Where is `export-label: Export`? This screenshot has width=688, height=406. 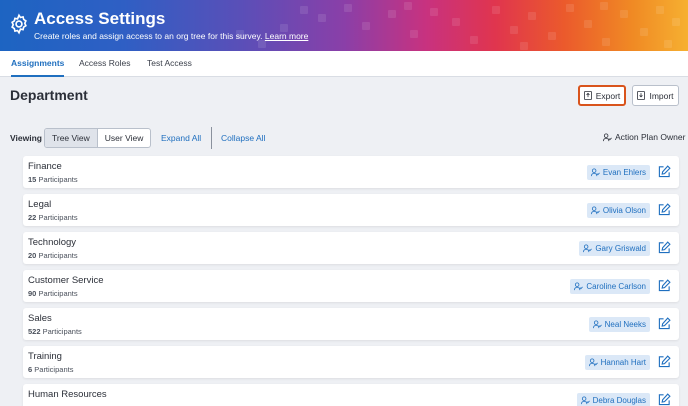 export-label: Export is located at coordinates (608, 95).